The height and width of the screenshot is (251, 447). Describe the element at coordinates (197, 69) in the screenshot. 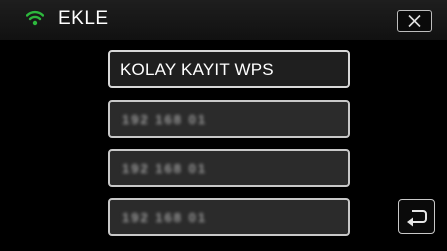

I see `list-item-label: KOLAY KAYIT WPS` at that location.